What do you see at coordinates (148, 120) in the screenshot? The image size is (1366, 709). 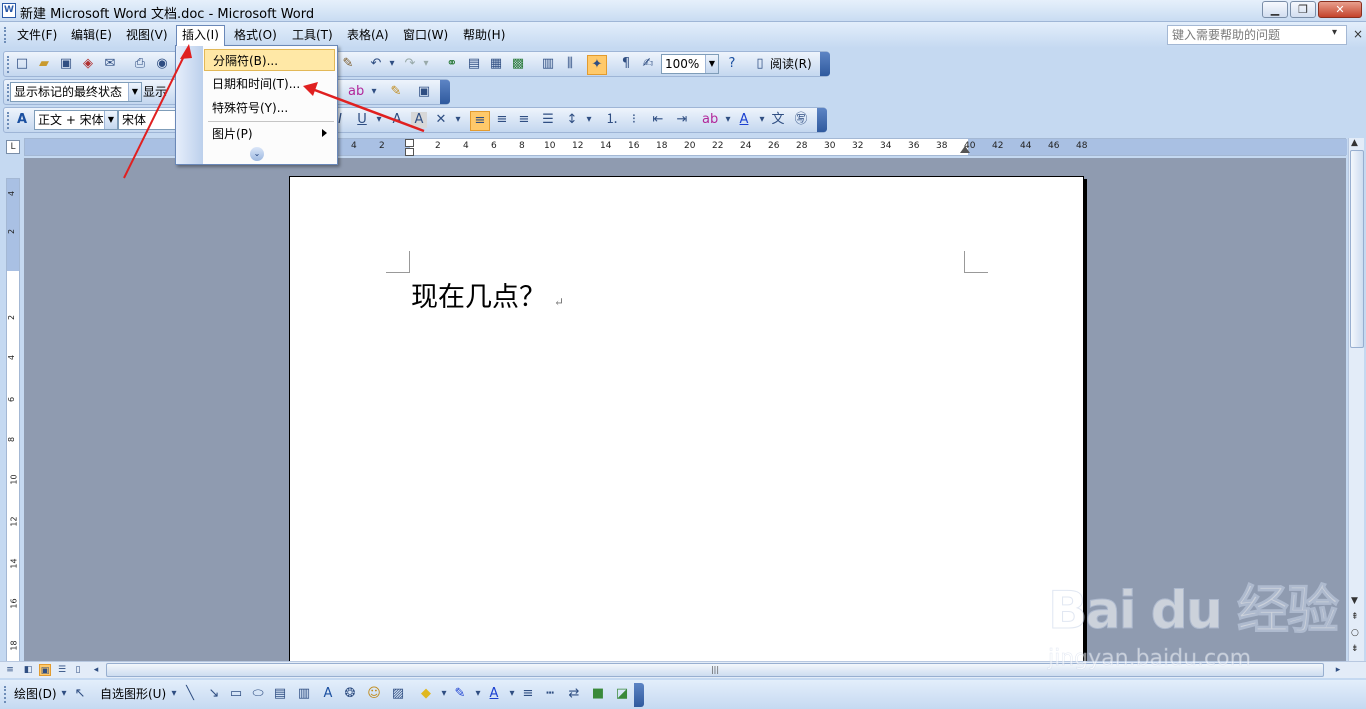 I see `font-combo: 宋体` at bounding box center [148, 120].